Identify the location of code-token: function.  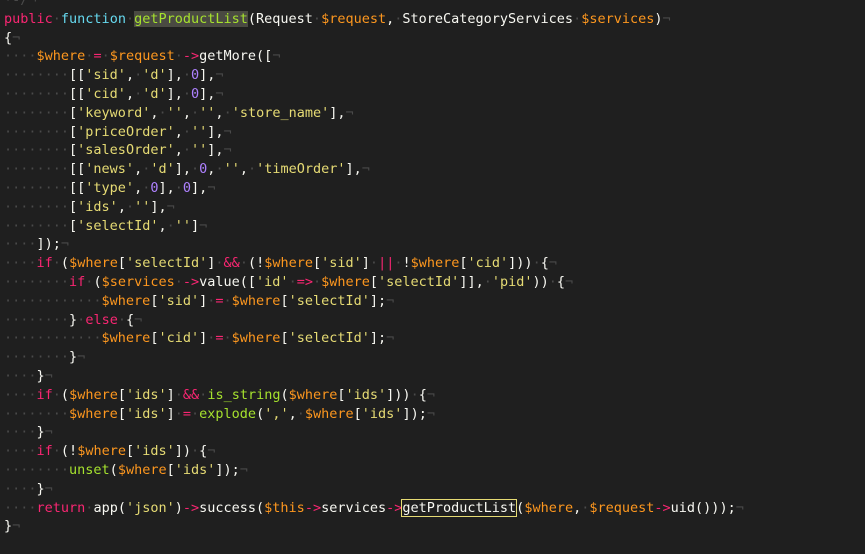
(93, 18).